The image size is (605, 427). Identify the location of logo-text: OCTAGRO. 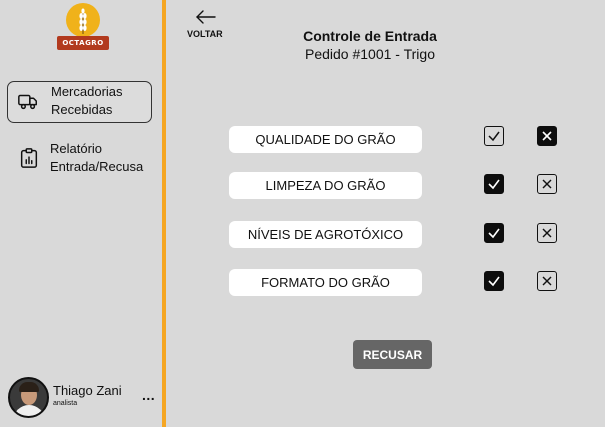
(83, 43).